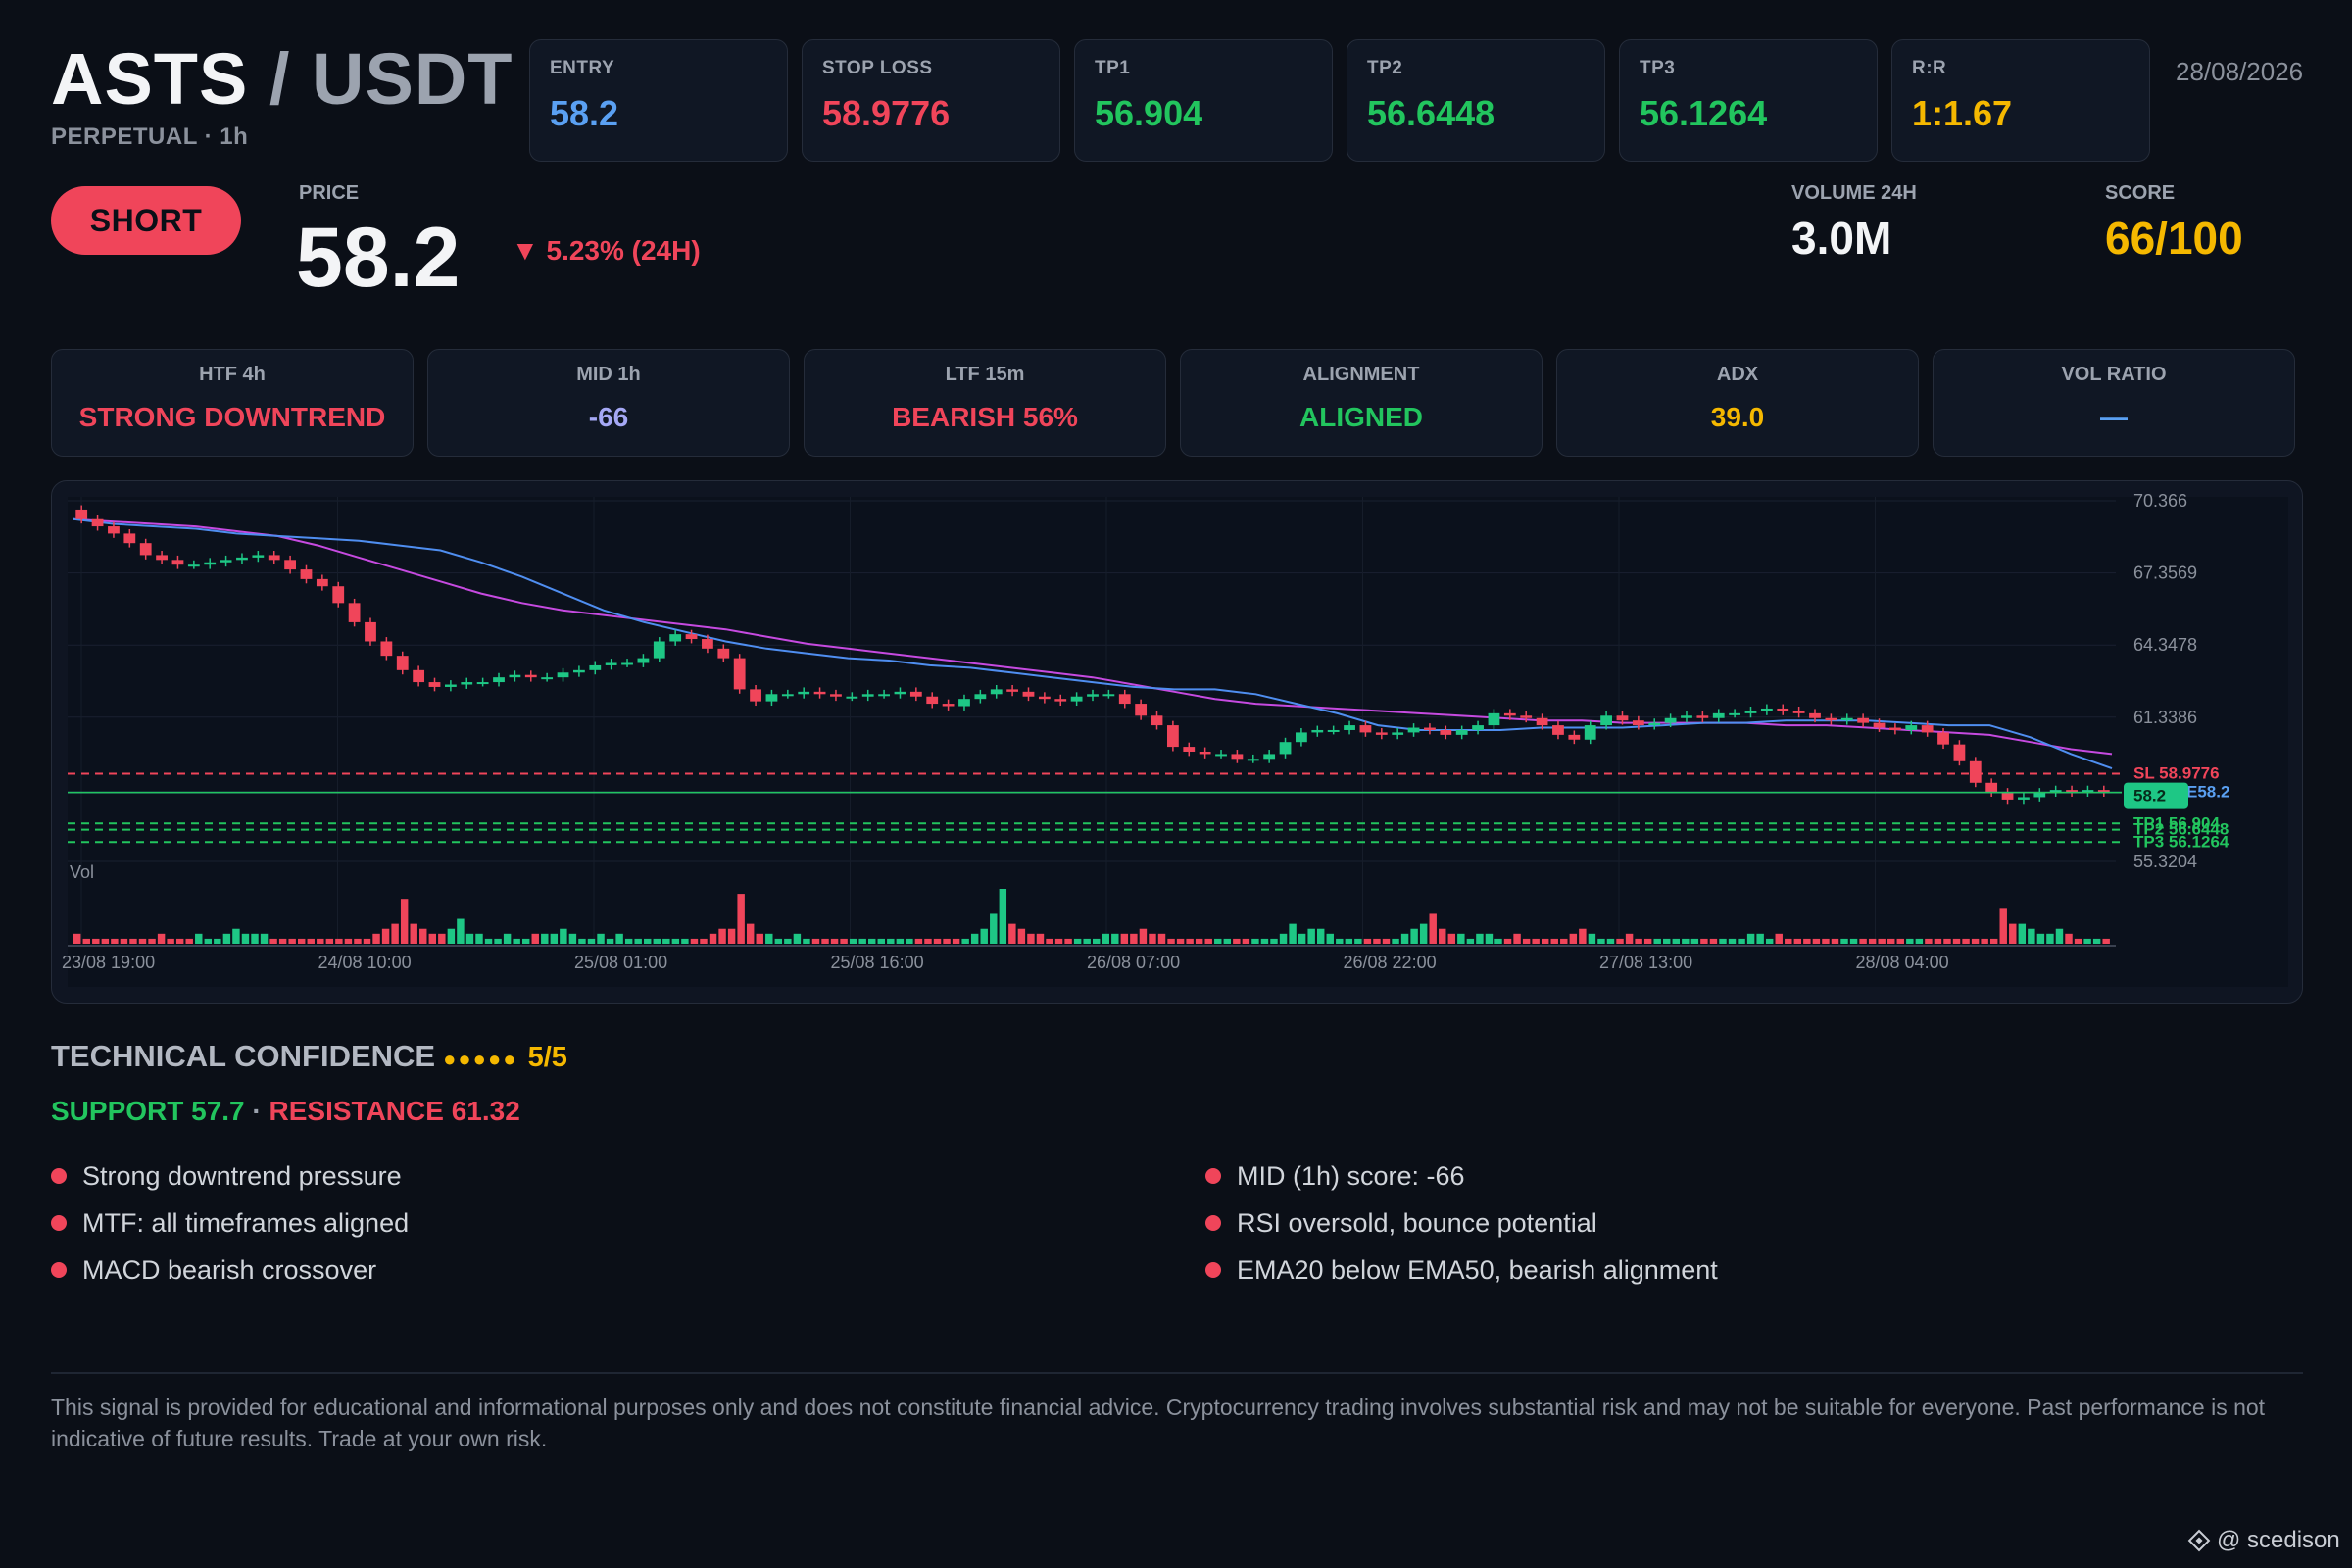 The image size is (2352, 1568). Describe the element at coordinates (1645, 962) in the screenshot. I see `x-tick-label: 27/08 13:00` at that location.